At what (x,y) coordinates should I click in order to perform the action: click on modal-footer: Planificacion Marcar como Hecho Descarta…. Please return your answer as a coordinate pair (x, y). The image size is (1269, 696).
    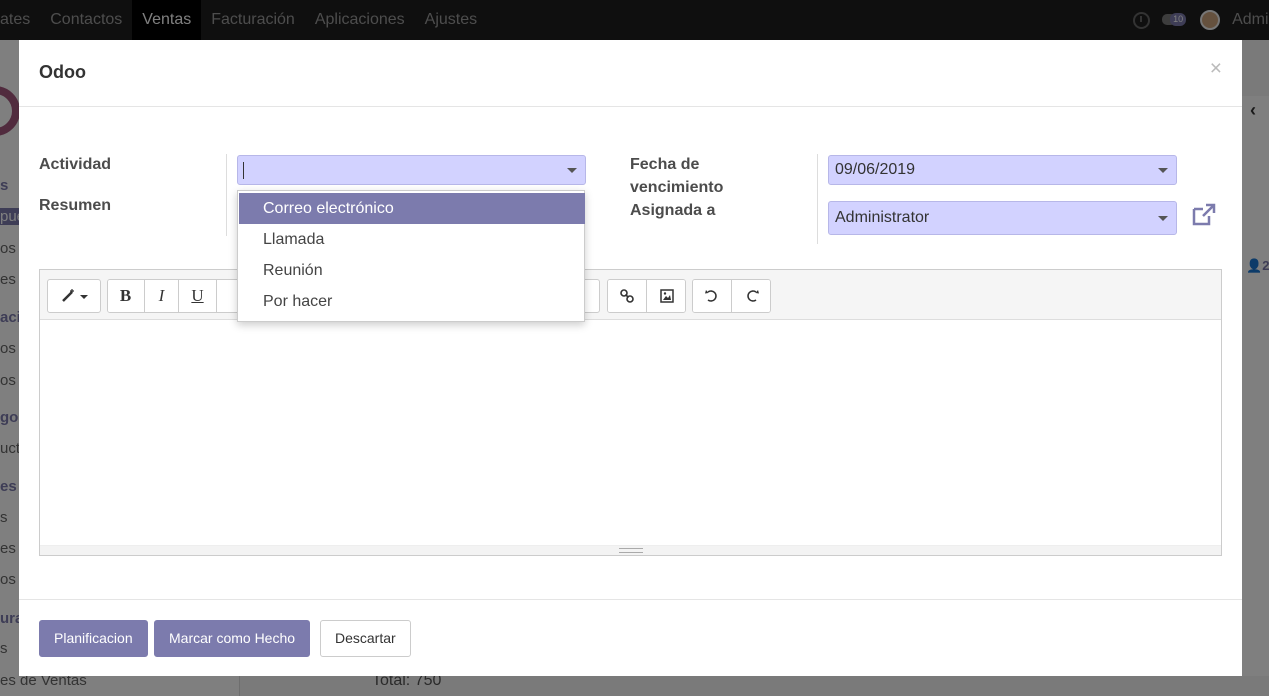
    Looking at the image, I should click on (630, 637).